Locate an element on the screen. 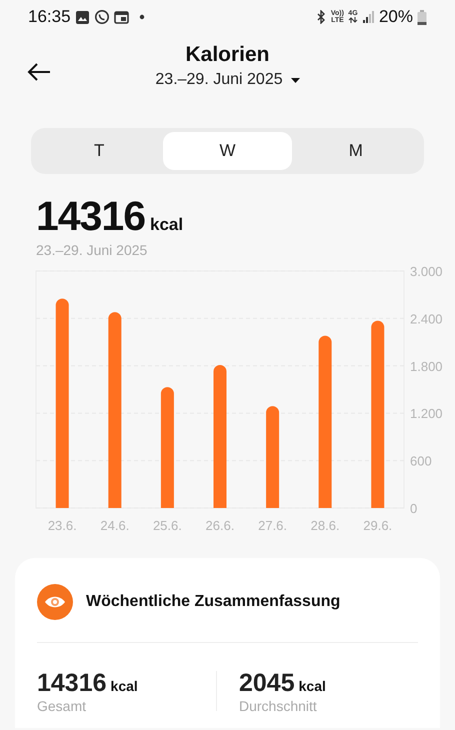 This screenshot has height=730, width=455. period-tab: M is located at coordinates (356, 151).